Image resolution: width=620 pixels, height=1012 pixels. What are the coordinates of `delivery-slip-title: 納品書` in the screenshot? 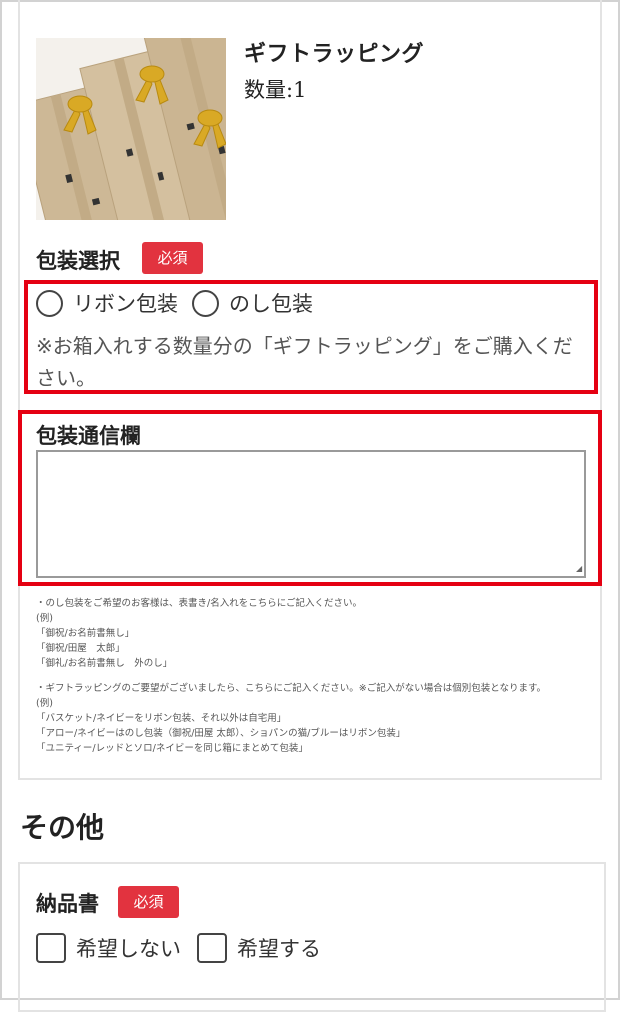 It's located at (67, 903).